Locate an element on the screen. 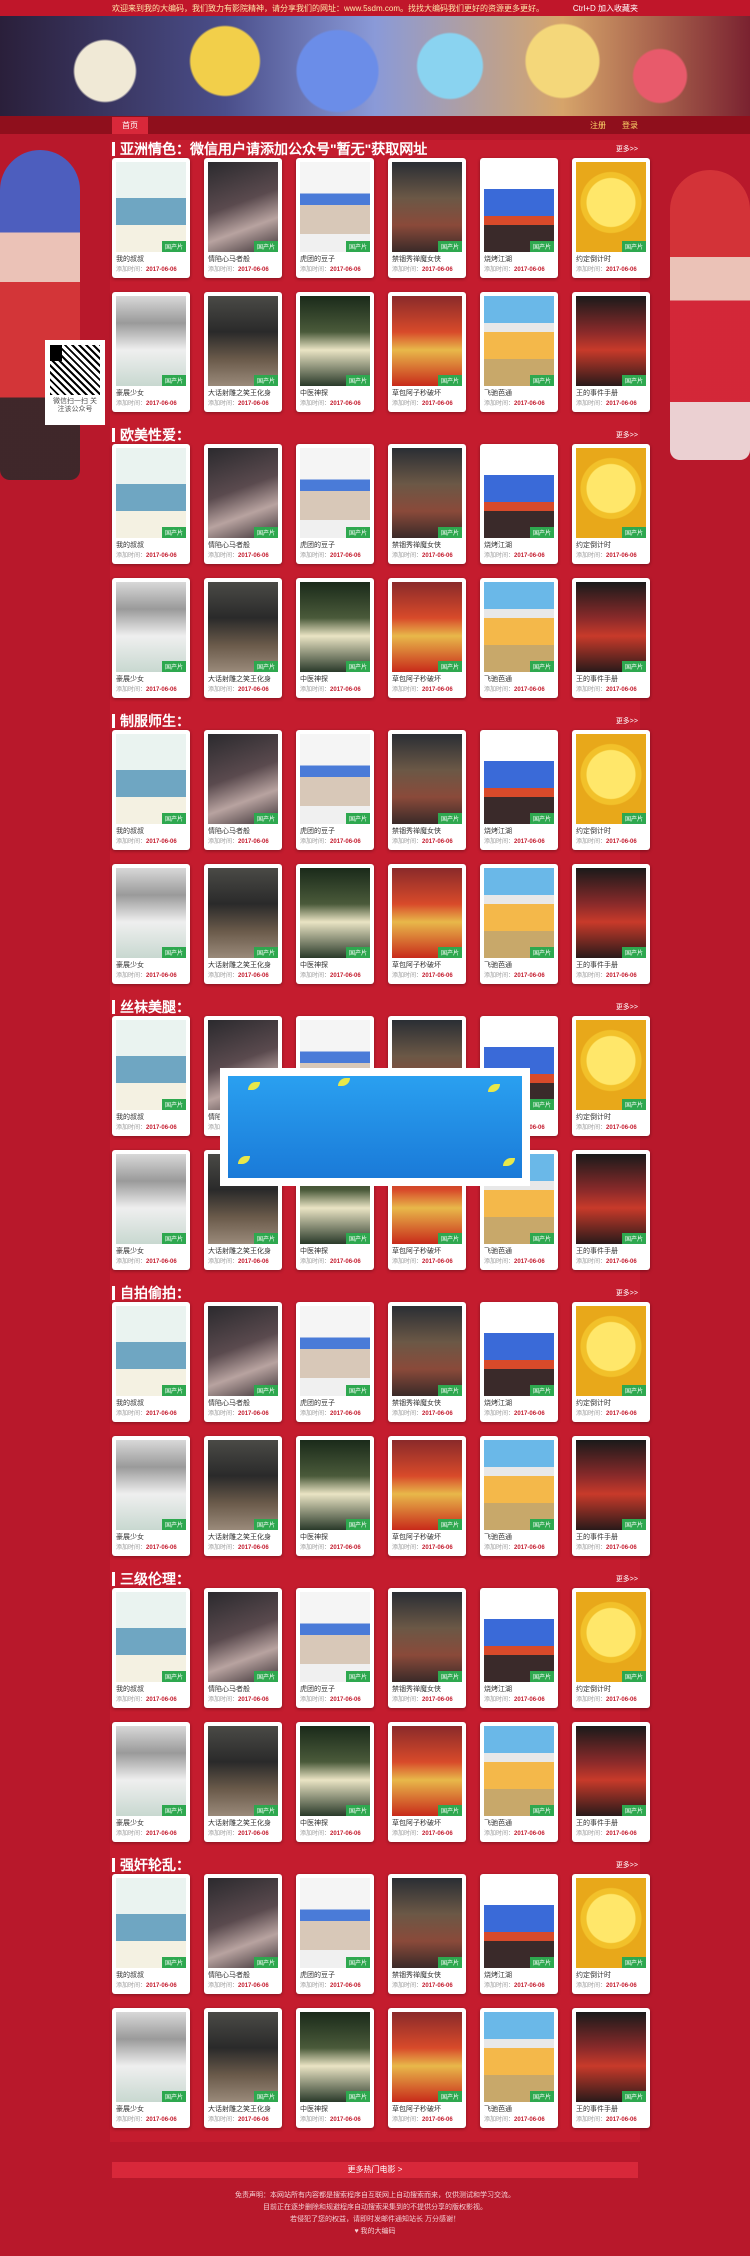  ad-banner is located at coordinates (375, 1127).